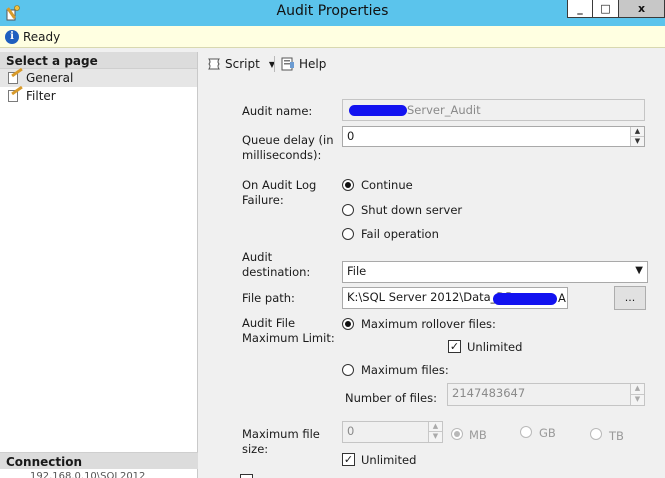  What do you see at coordinates (495, 347) in the screenshot?
I see `rollover-unlimited-label: Unlimited` at bounding box center [495, 347].